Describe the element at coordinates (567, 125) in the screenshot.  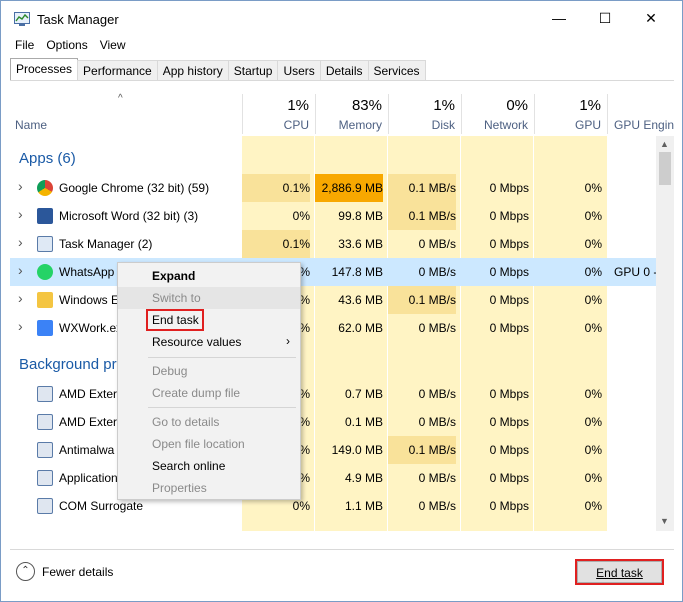
I see `column-header-gpu: GPU` at that location.